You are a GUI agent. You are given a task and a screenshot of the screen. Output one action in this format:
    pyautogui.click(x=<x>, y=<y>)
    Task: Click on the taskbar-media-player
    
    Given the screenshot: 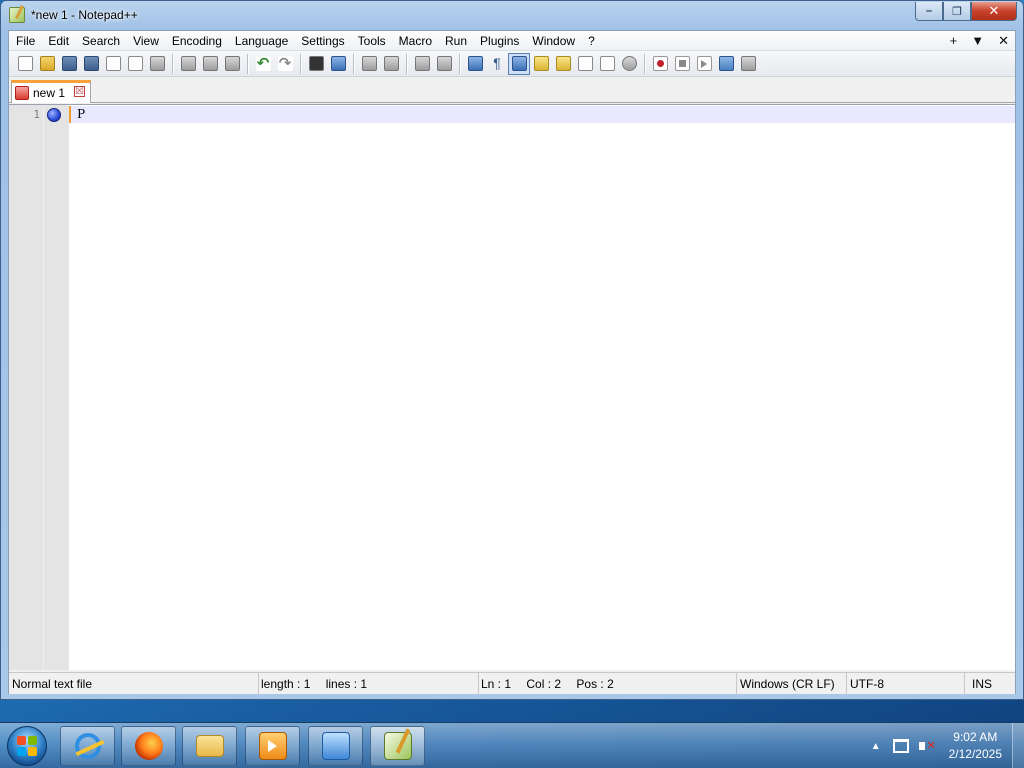 What is the action you would take?
    pyautogui.click(x=272, y=746)
    